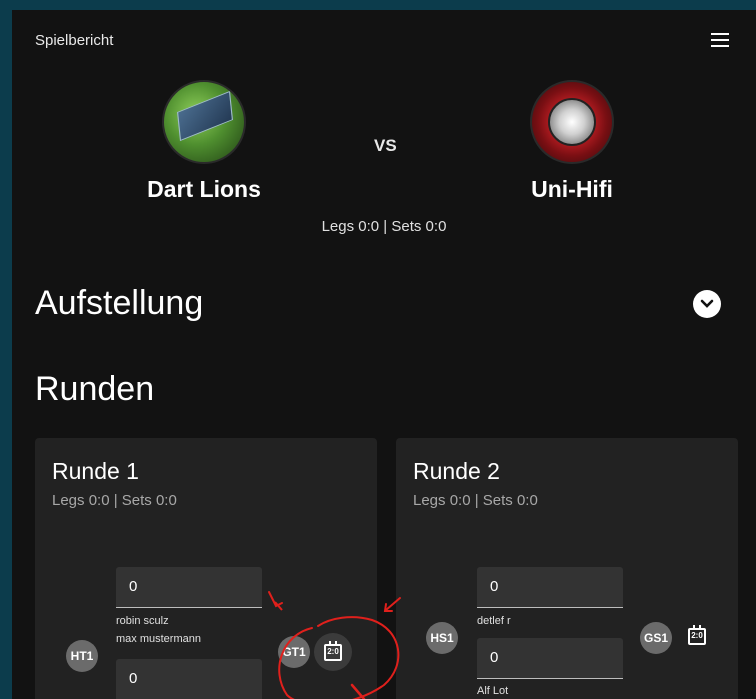 The image size is (756, 699). Describe the element at coordinates (572, 122) in the screenshot. I see `away-team-logo` at that location.